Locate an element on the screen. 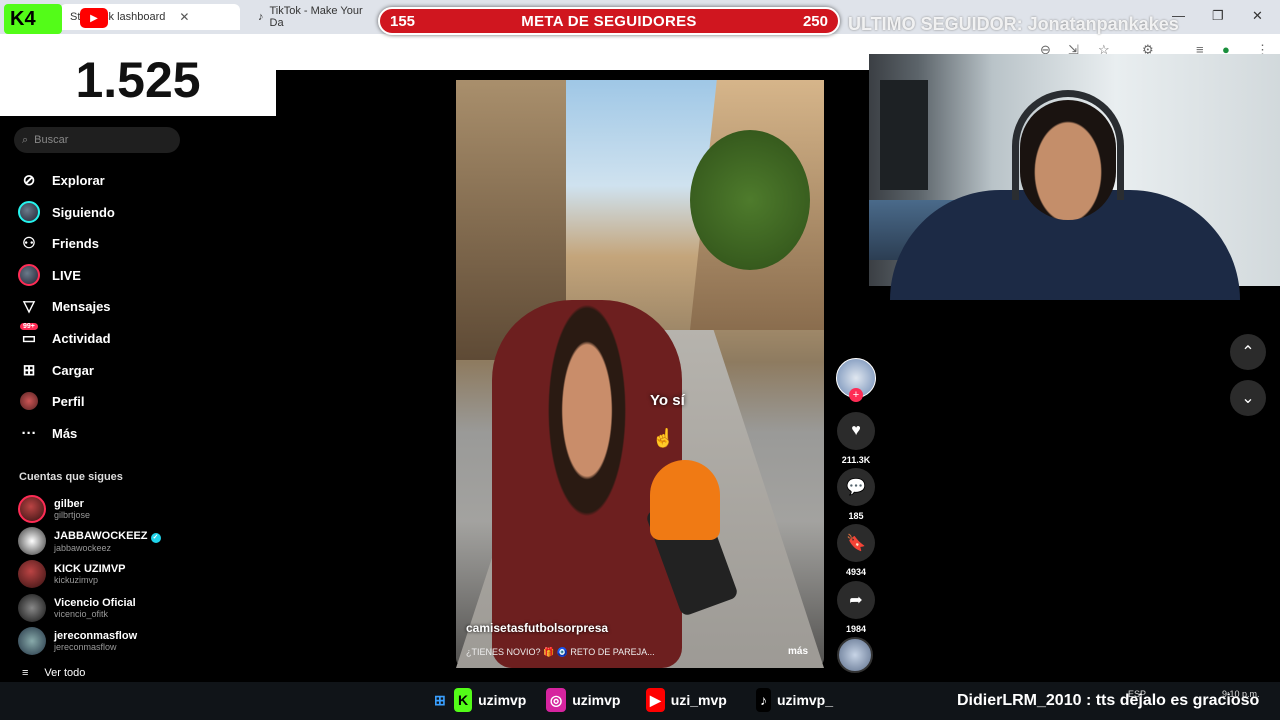 The image size is (1280, 720). goal-end-value: 250 is located at coordinates (815, 21).